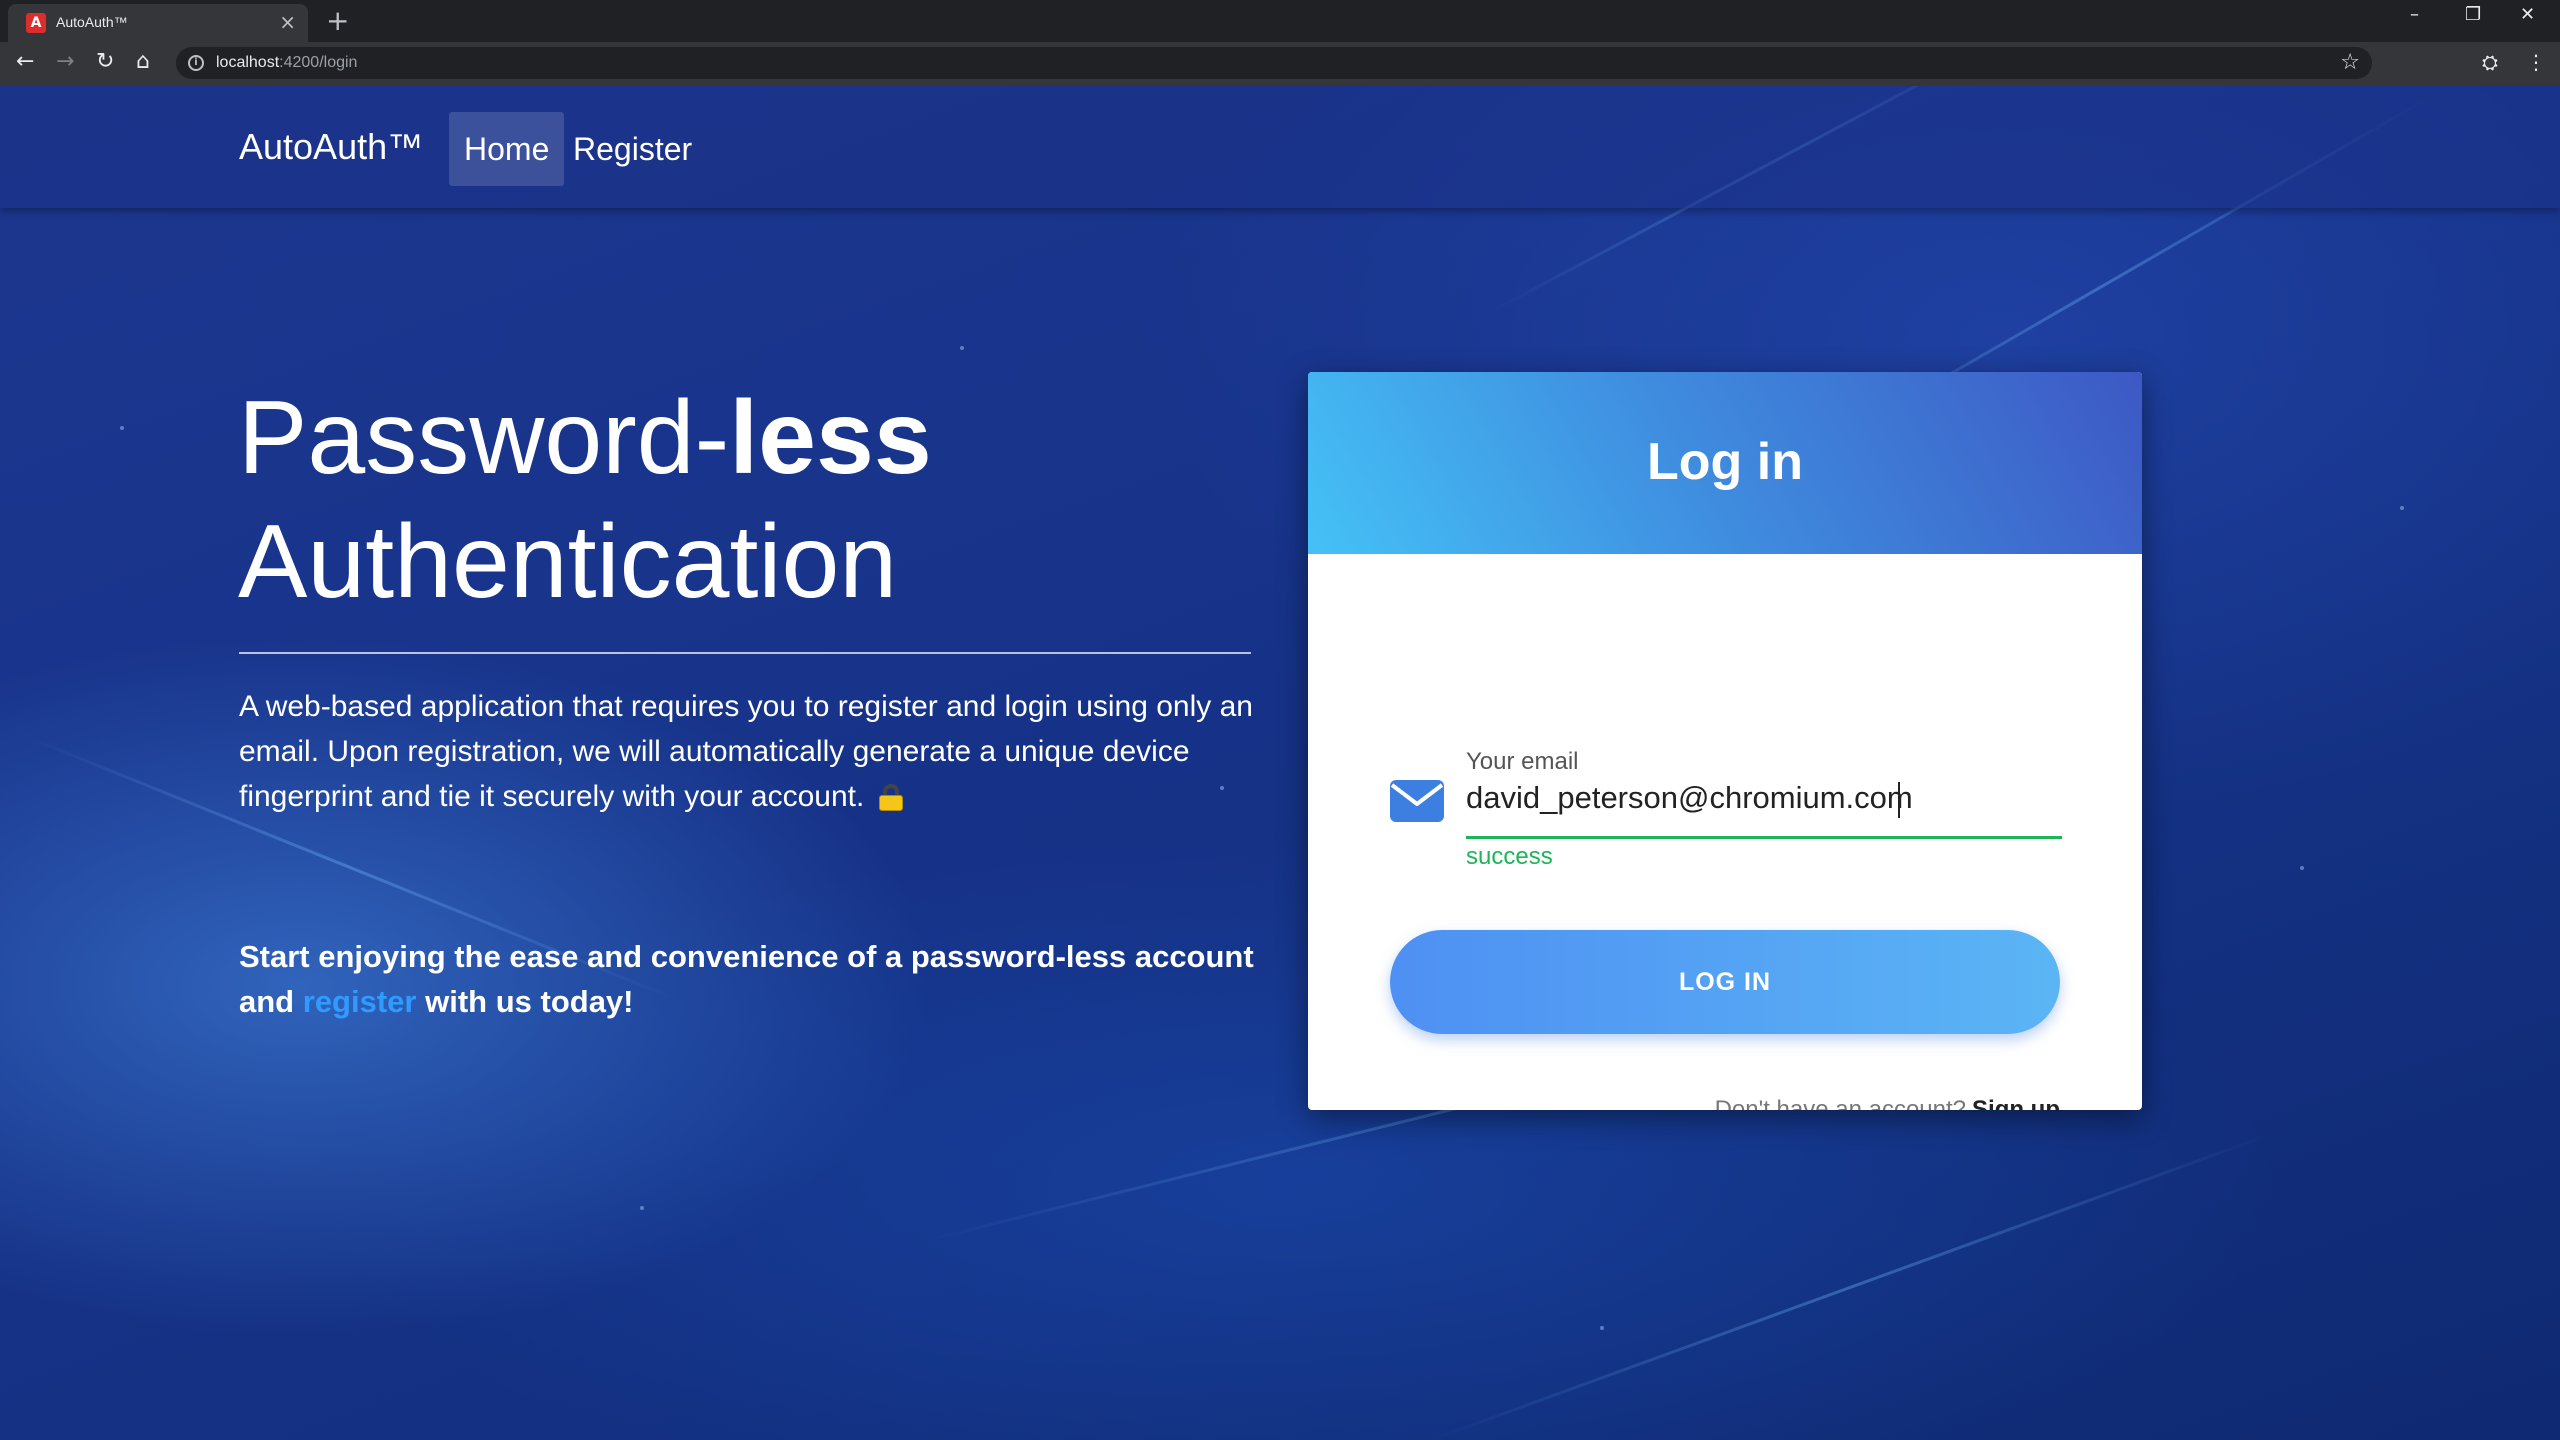  I want to click on incognito-icon: ⛭, so click(2490, 62).